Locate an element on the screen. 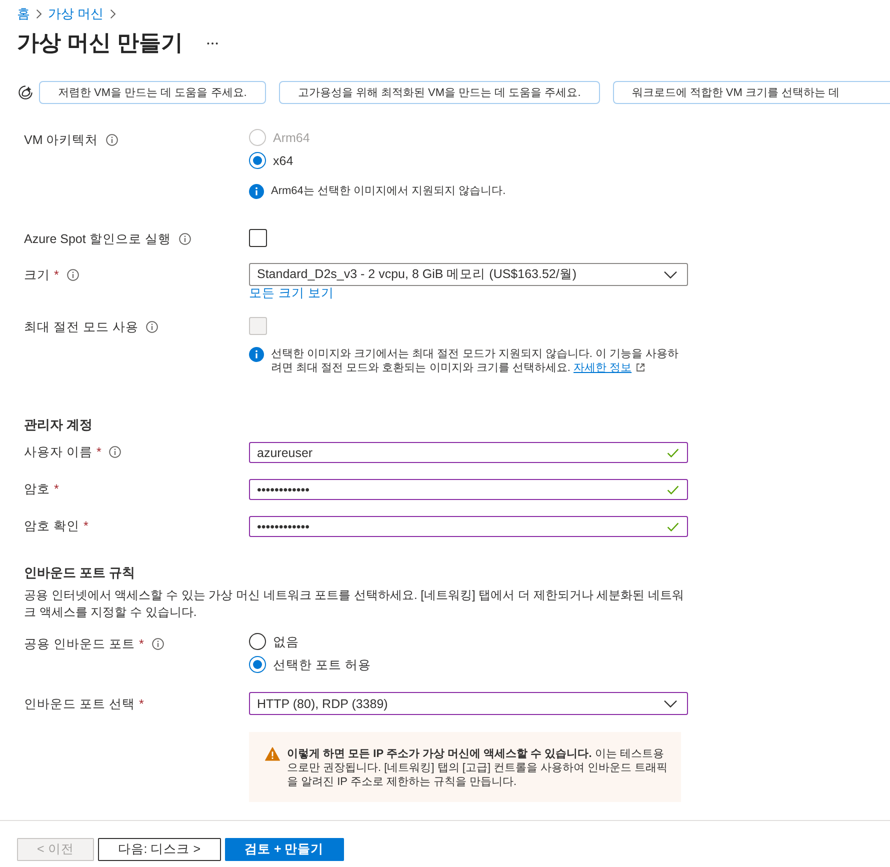  field-label: 암호 is located at coordinates (37, 489).